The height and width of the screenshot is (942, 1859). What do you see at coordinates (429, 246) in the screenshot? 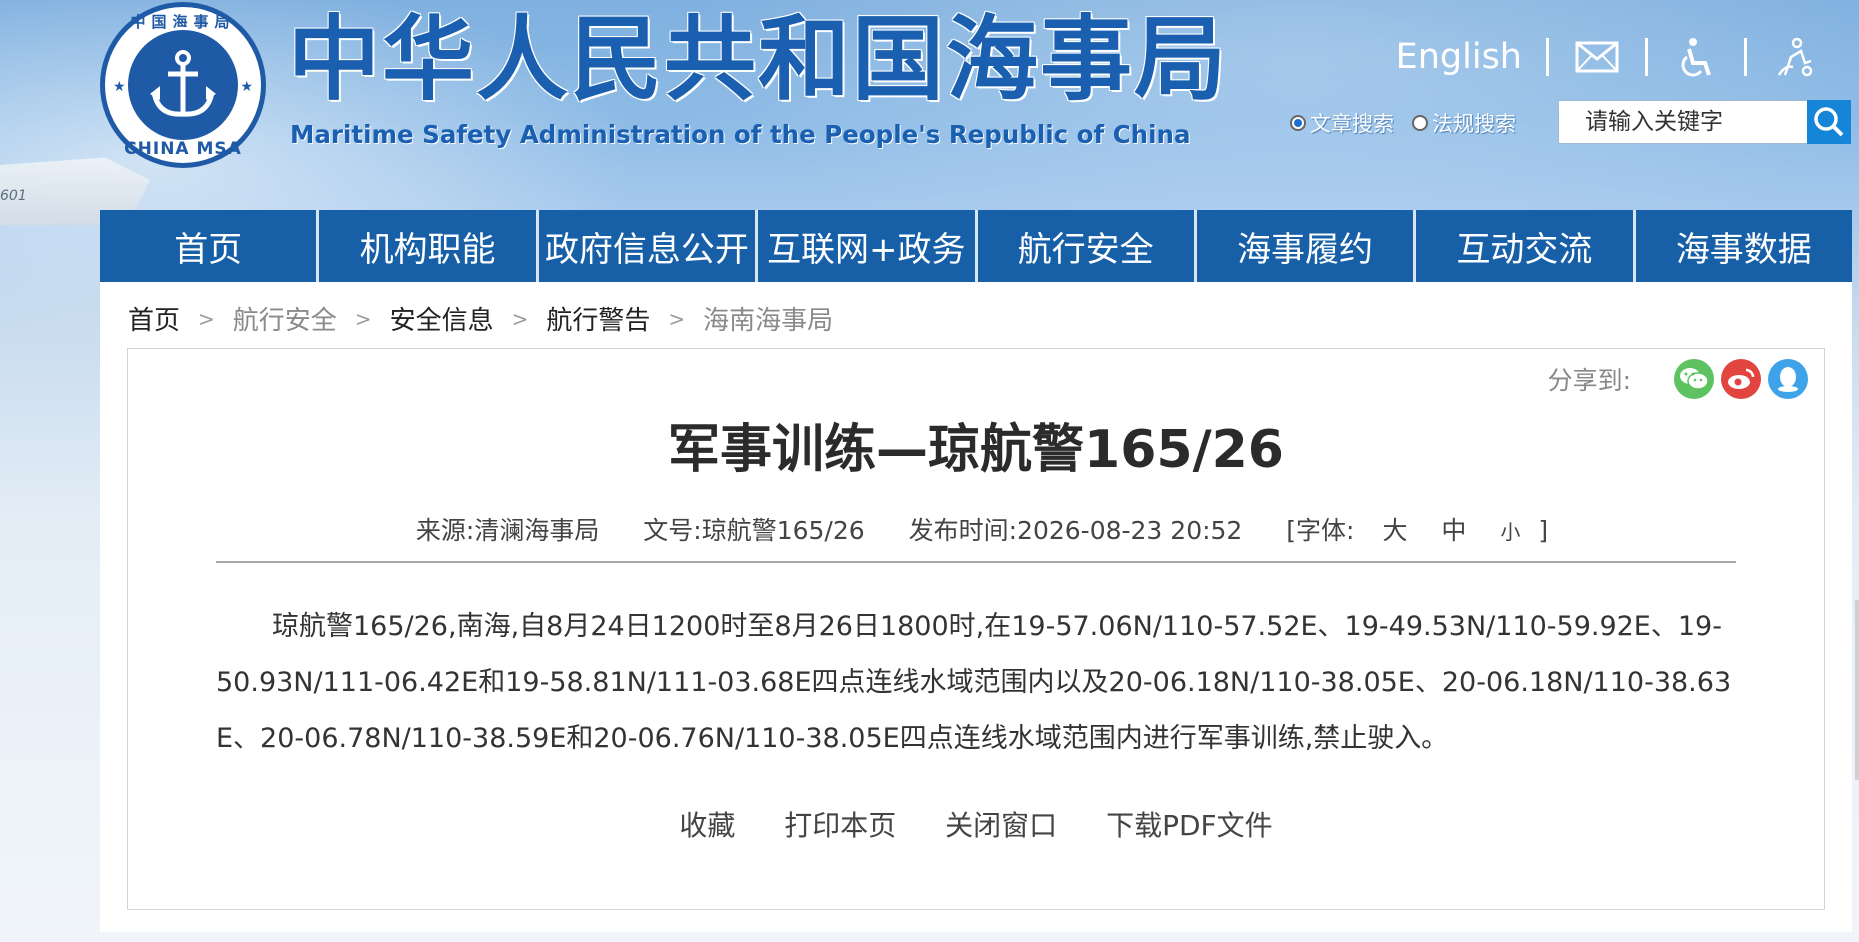
I see `nav-item-functions: 机构职能` at bounding box center [429, 246].